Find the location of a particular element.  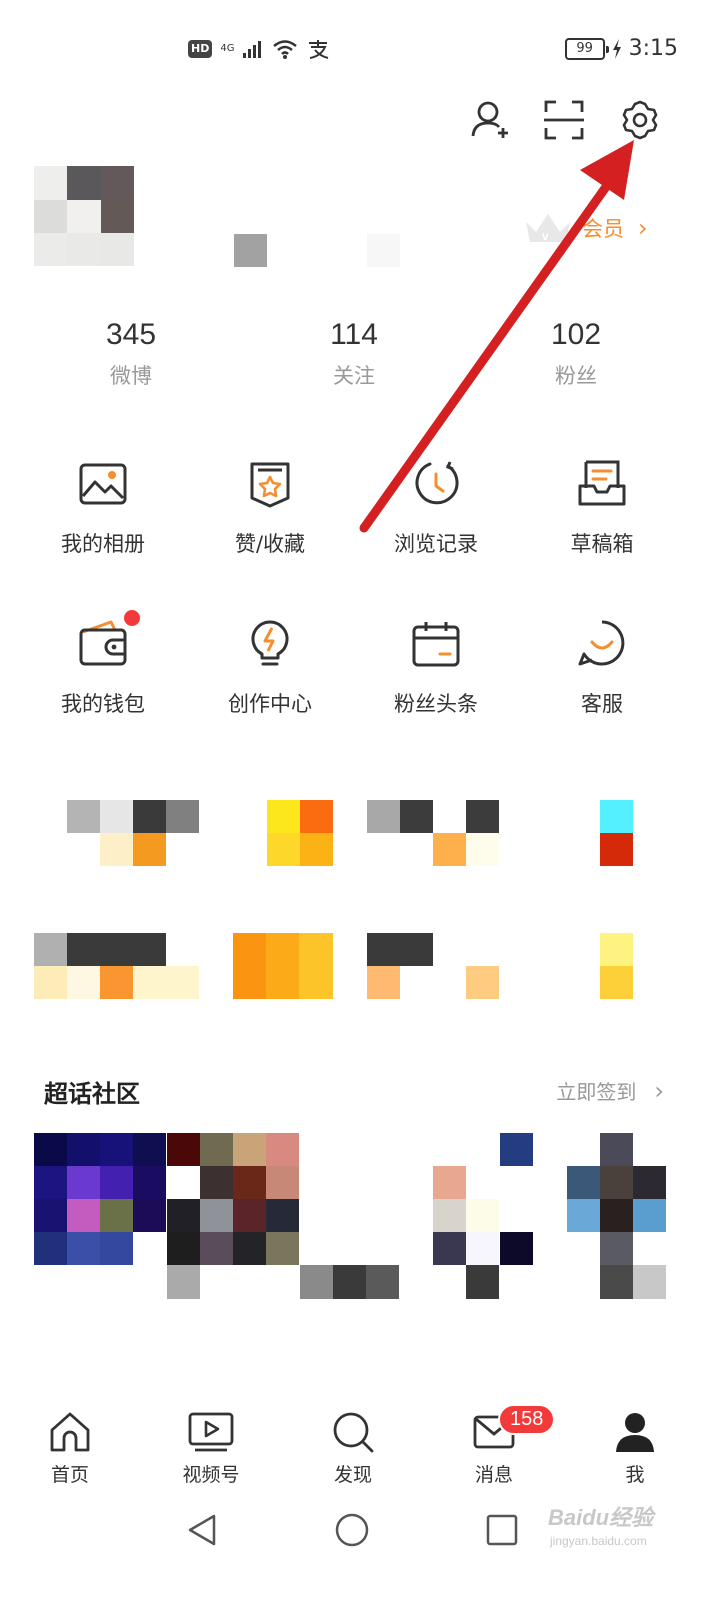

message-count-badge: 158 is located at coordinates (527, 1419).